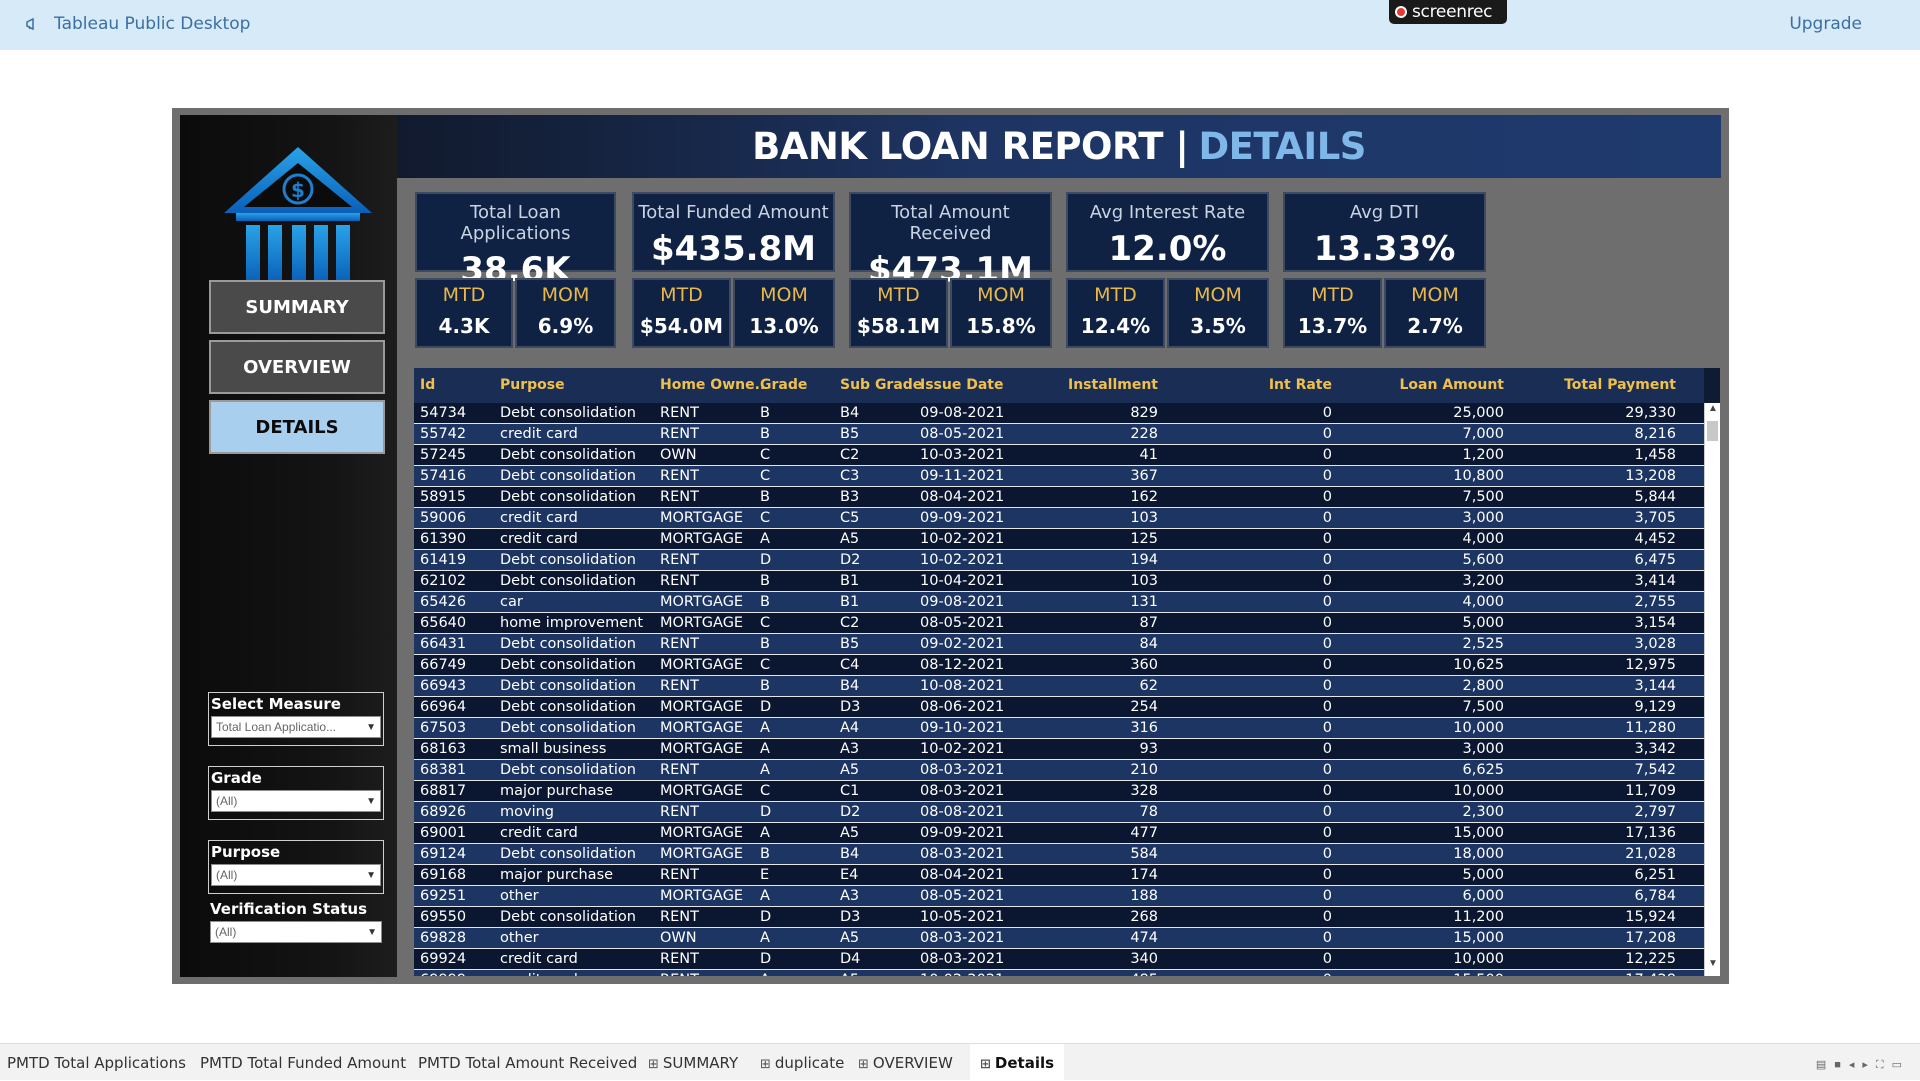 The image size is (1920, 1081). What do you see at coordinates (1483, 686) in the screenshot?
I see `col-loan-amount-cell: 2,800` at bounding box center [1483, 686].